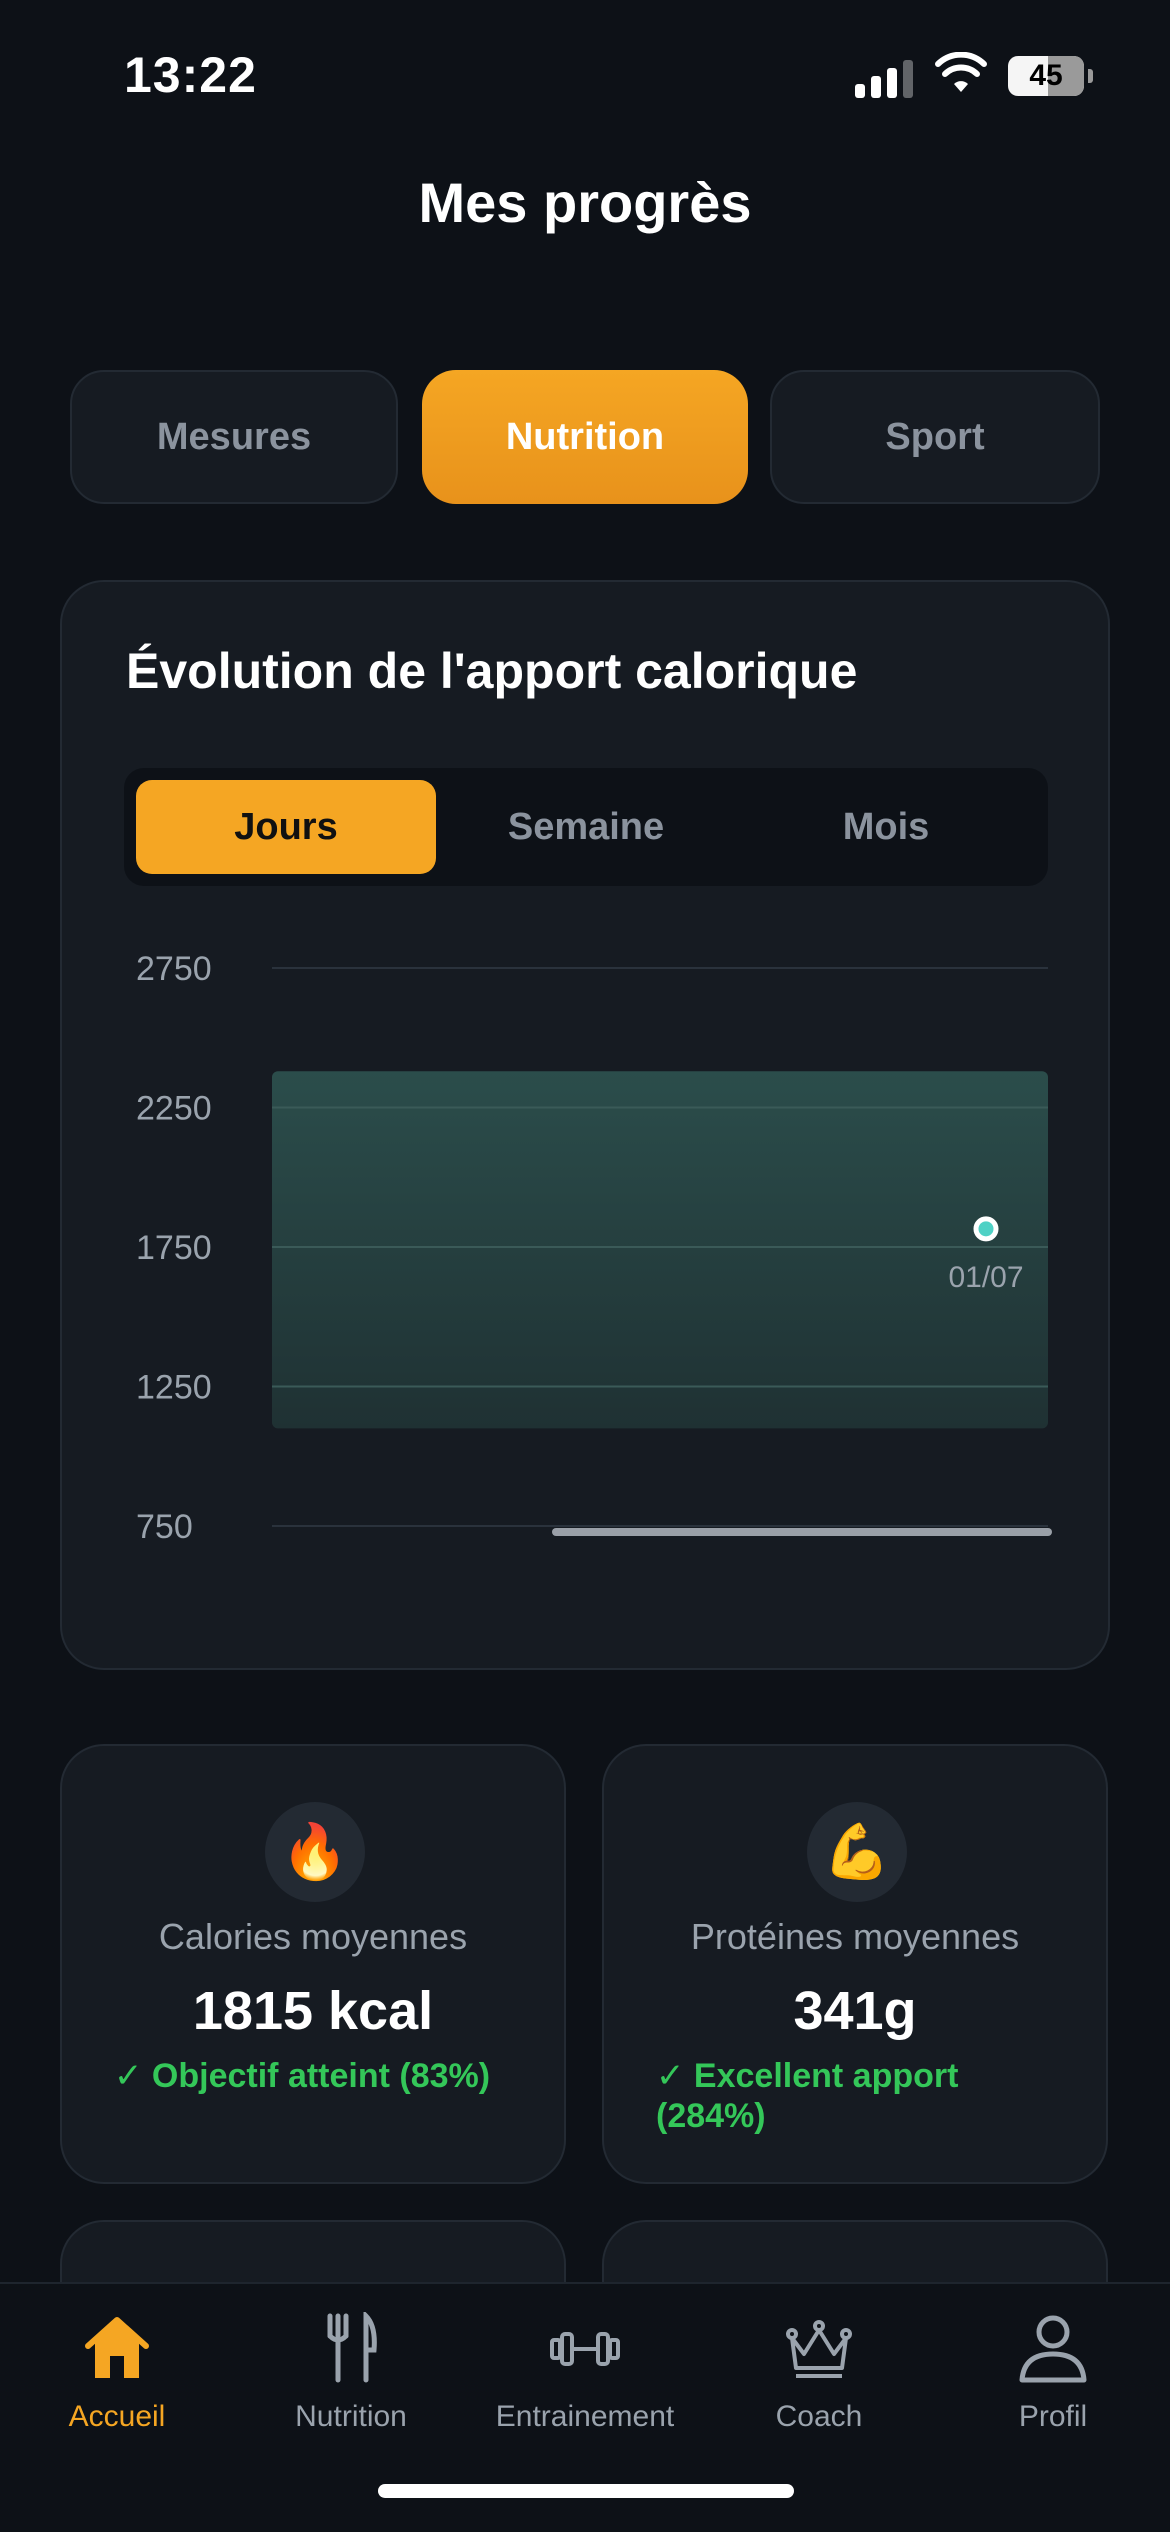  Describe the element at coordinates (234, 437) in the screenshot. I see `tab-mesures: Mesures` at that location.